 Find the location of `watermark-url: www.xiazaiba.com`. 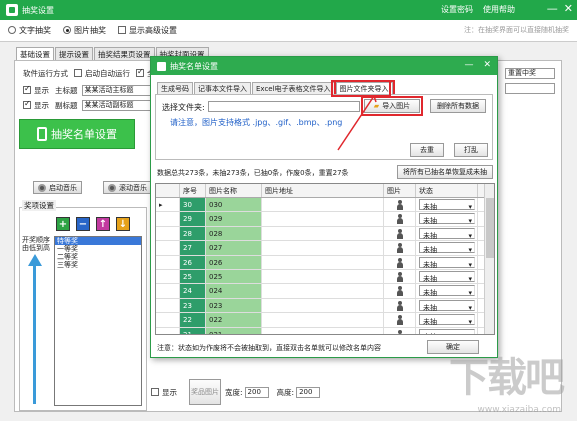

watermark-url: www.xiazaiba.com is located at coordinates (519, 410).